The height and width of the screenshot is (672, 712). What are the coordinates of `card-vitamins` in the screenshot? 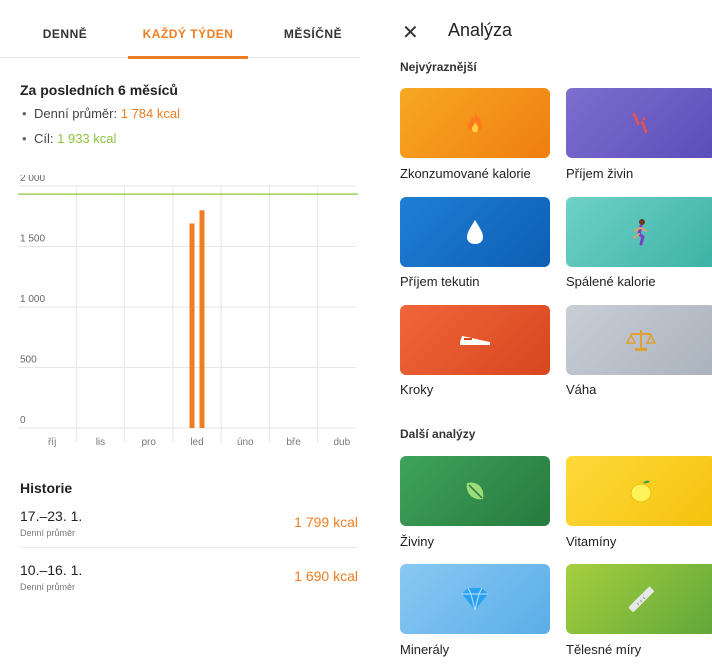 It's located at (639, 491).